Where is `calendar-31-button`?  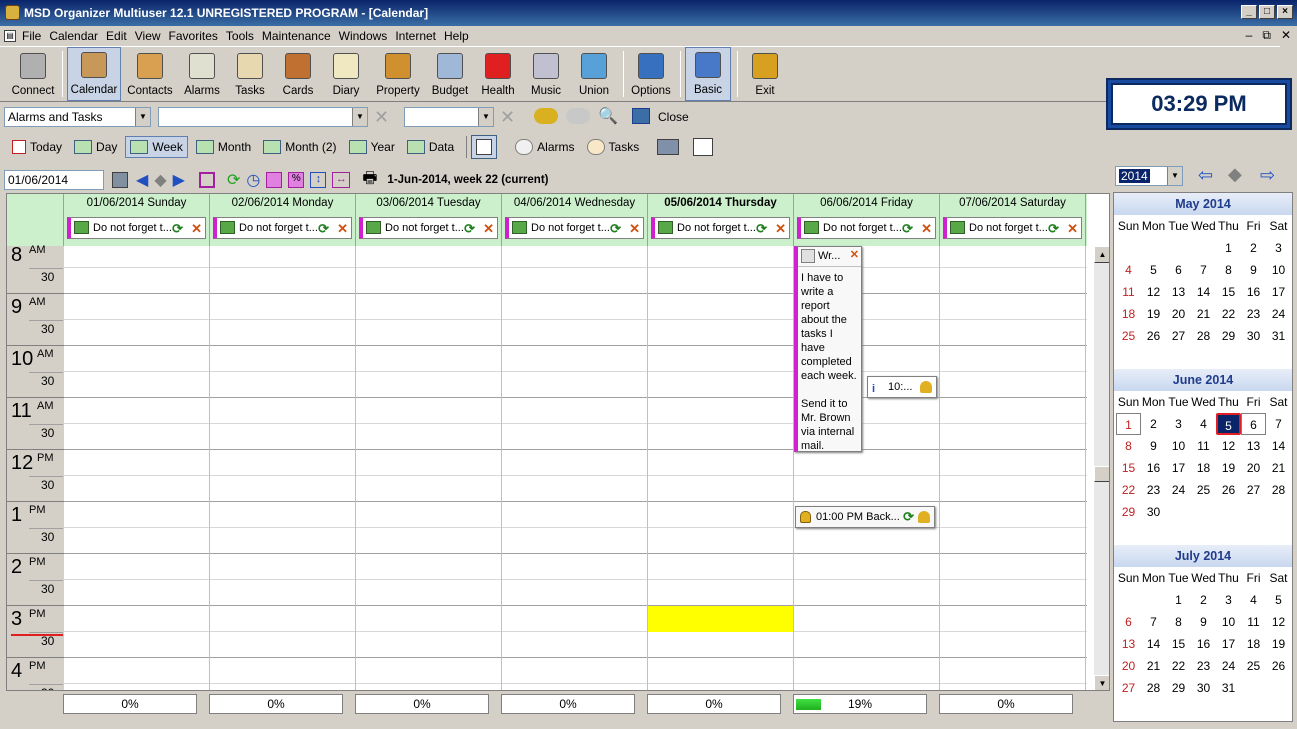
calendar-31-button is located at coordinates (484, 147).